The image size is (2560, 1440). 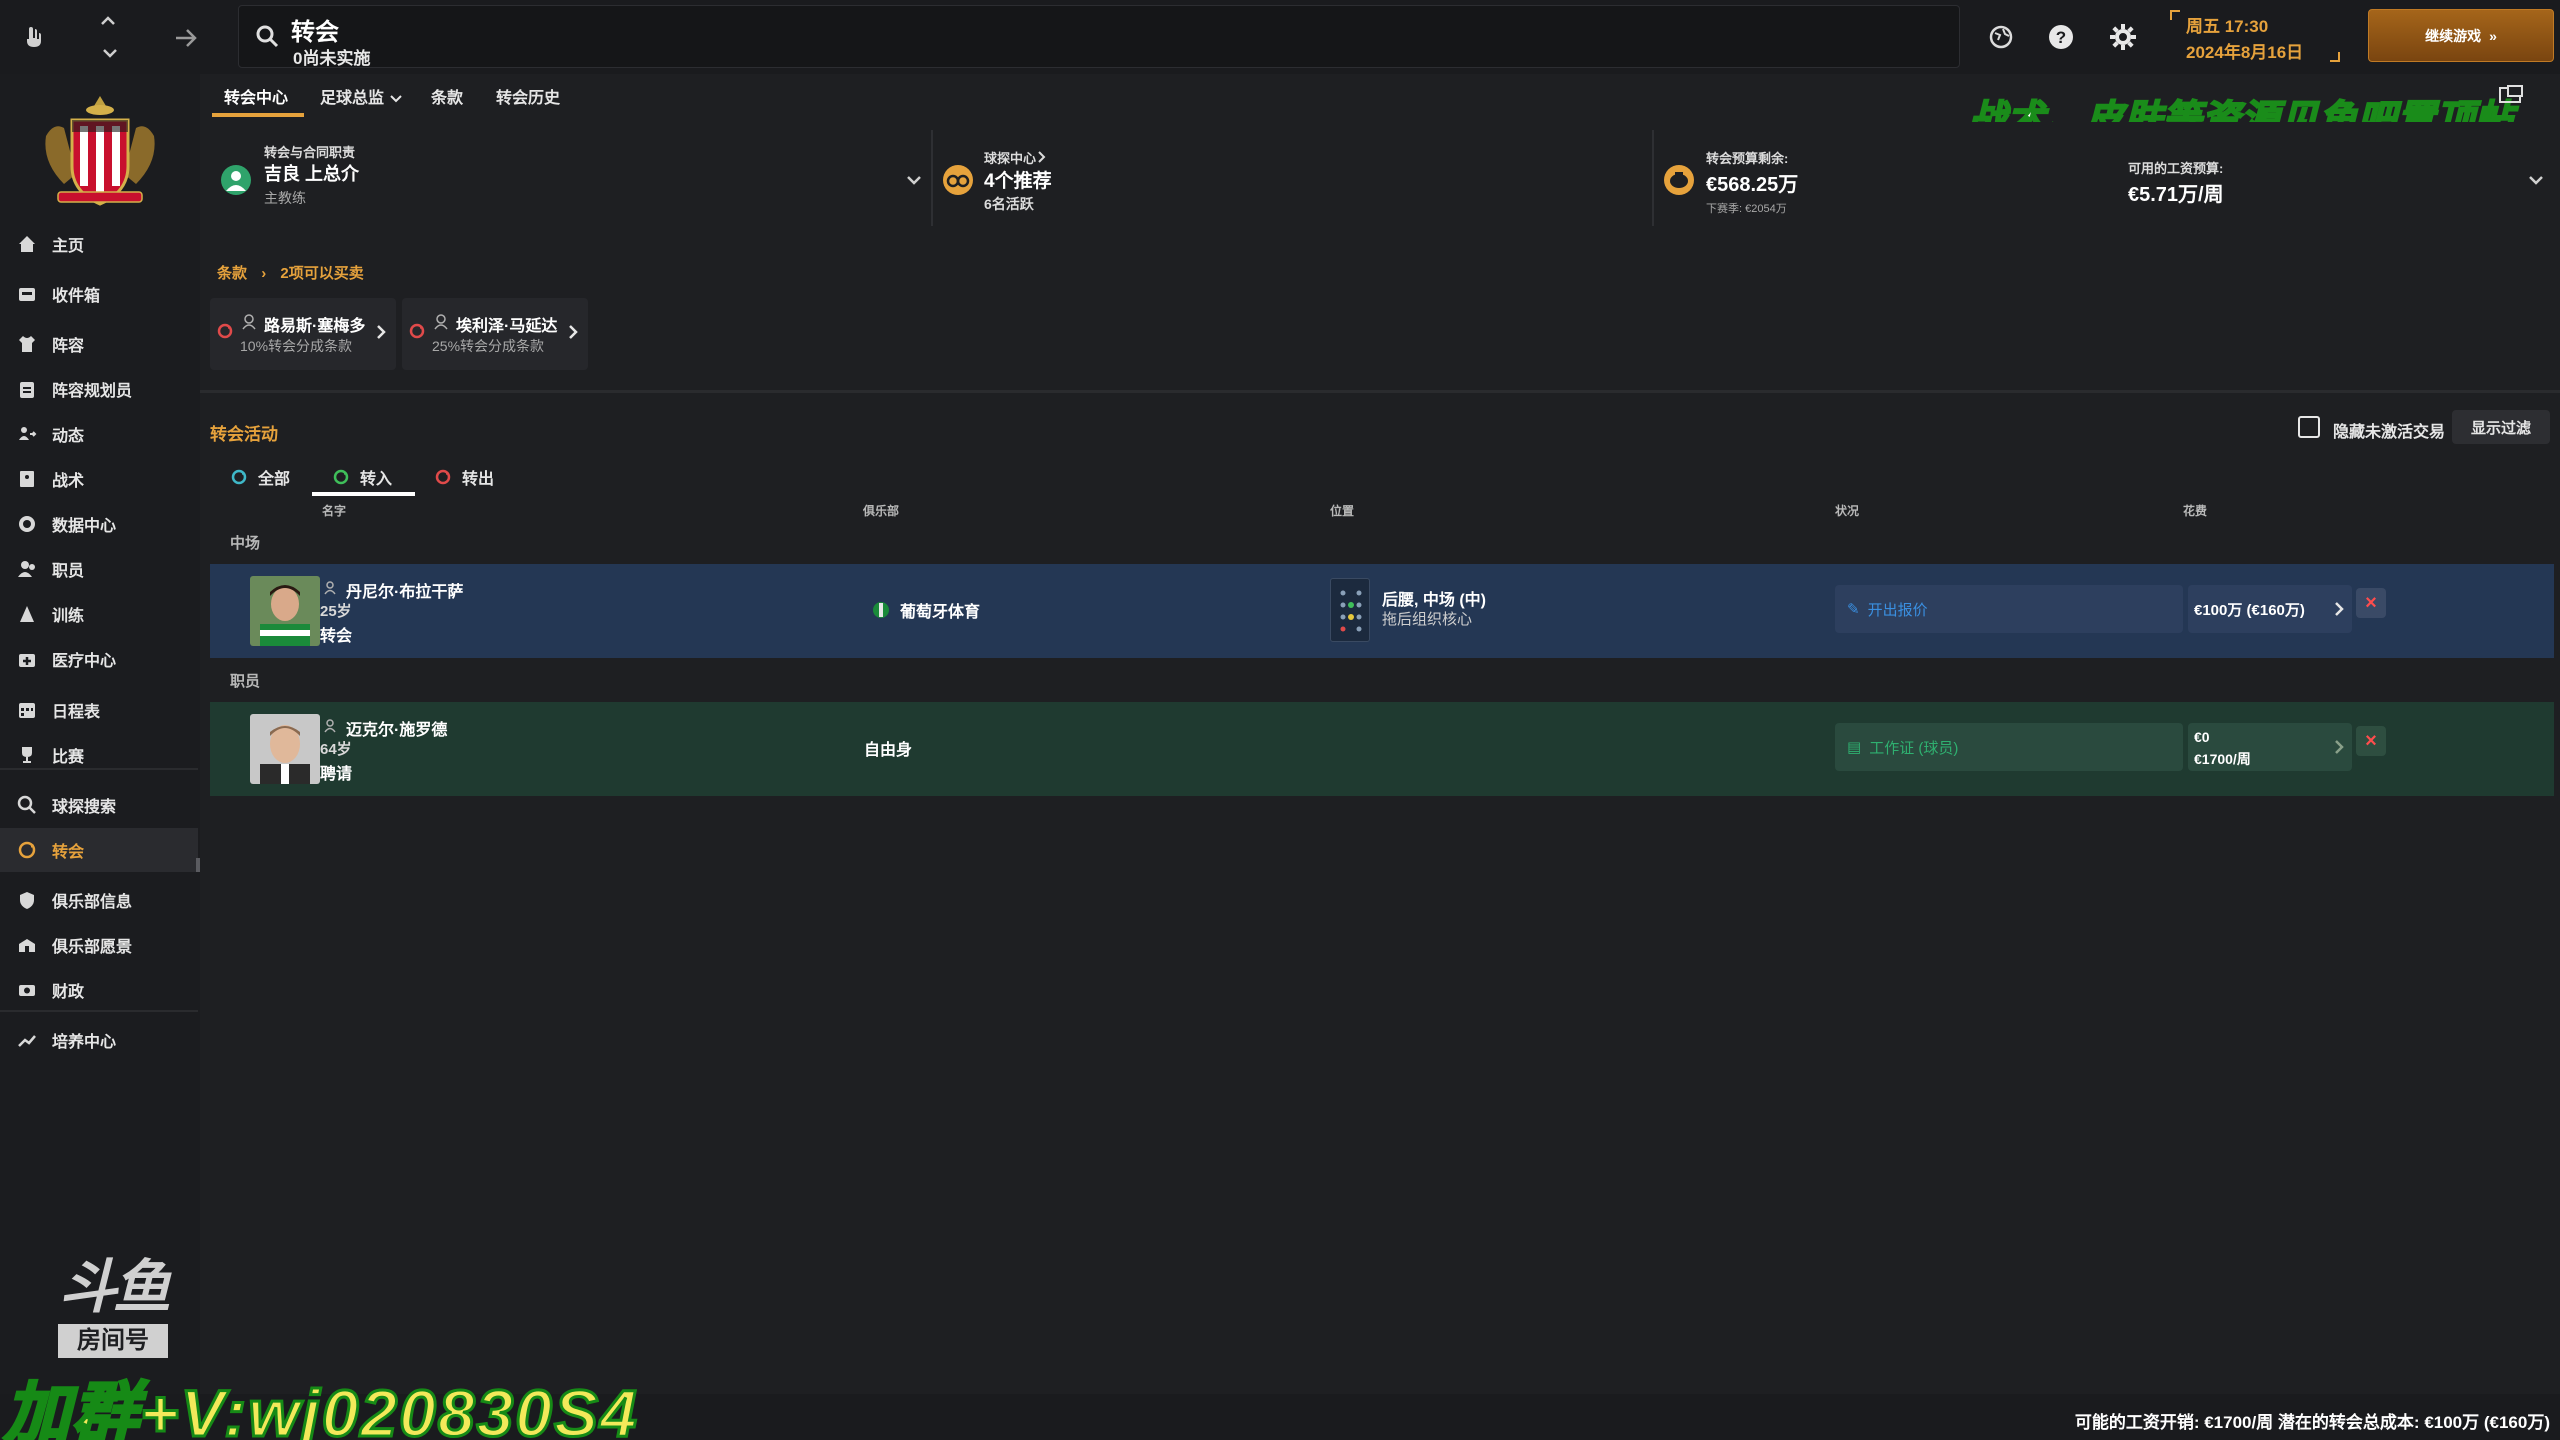 I want to click on filter-tab-outgoing: 转出, so click(x=464, y=477).